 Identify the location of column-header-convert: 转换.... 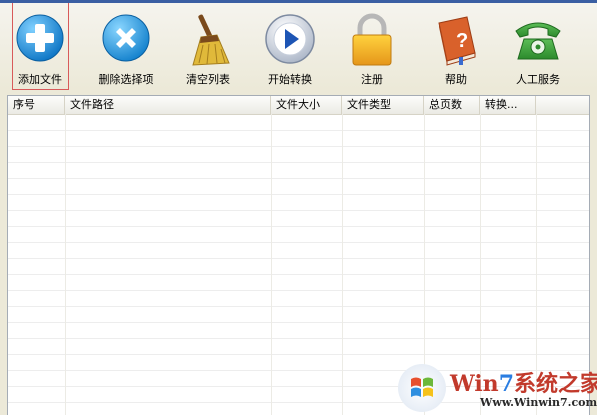
(508, 105).